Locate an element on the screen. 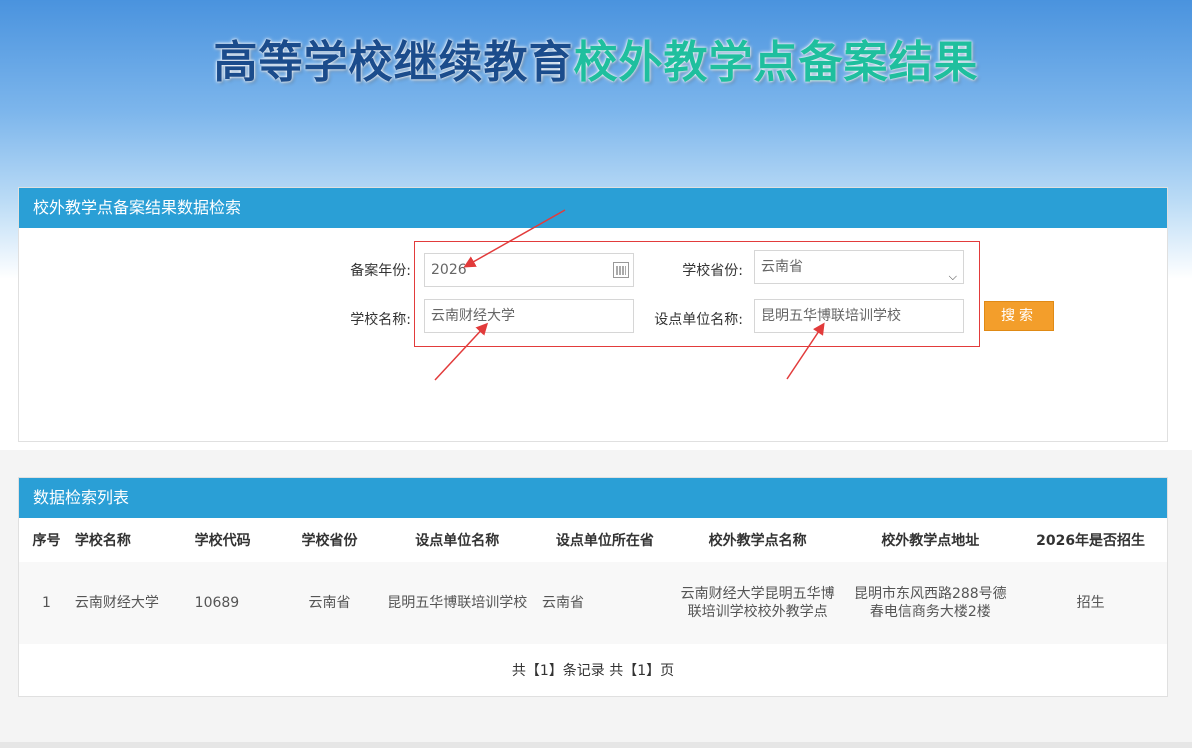 The width and height of the screenshot is (1192, 748). col-index: 序号 is located at coordinates (46, 541).